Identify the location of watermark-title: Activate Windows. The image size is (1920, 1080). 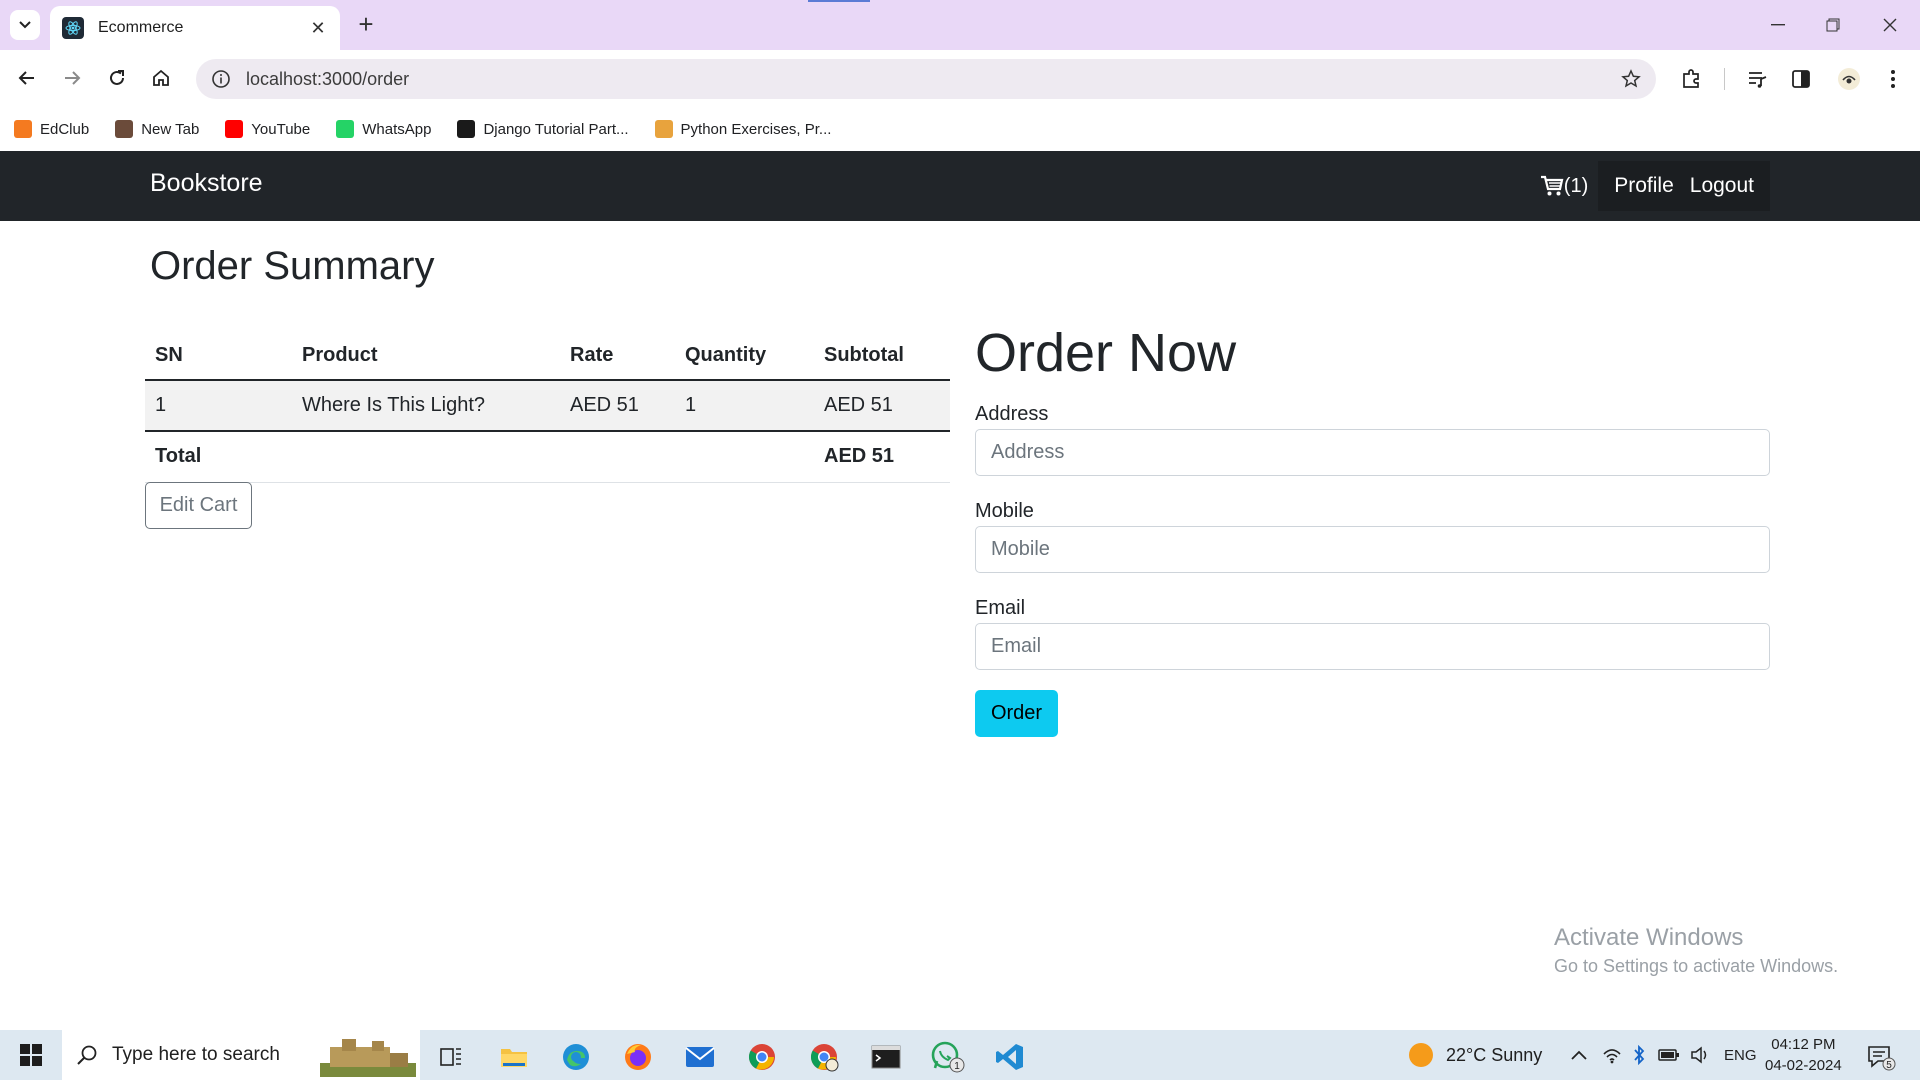
(1649, 937).